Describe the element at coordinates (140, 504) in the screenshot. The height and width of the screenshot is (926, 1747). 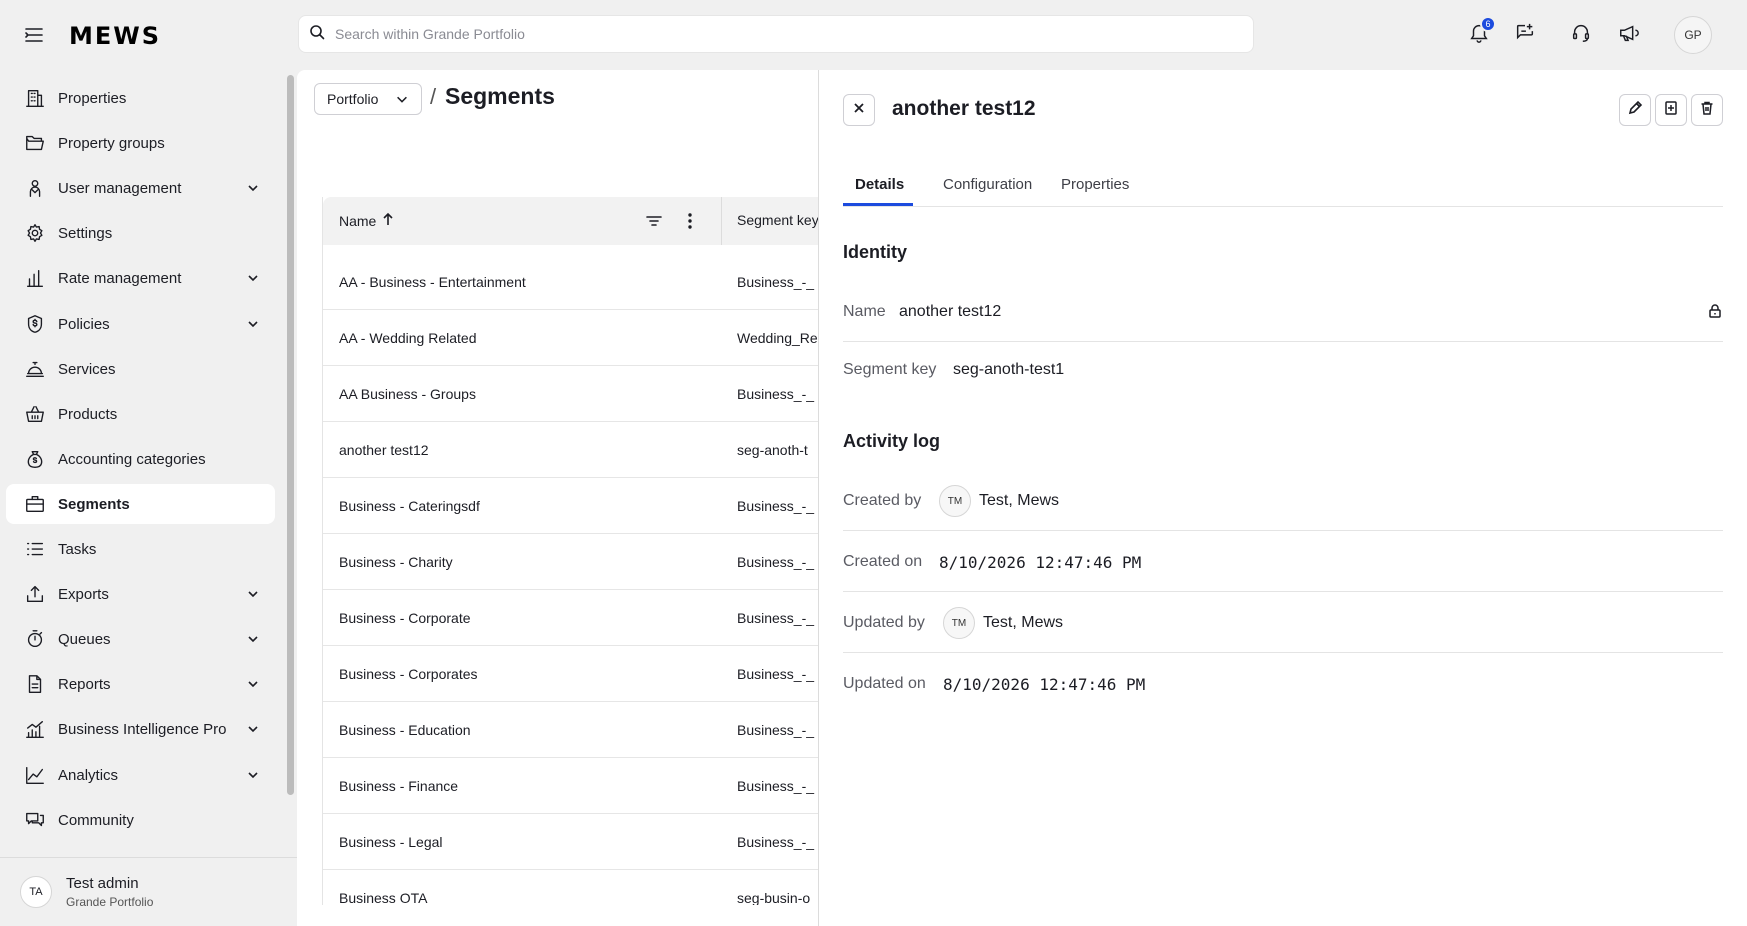
I see `sidebar-item-segments: Segments` at that location.